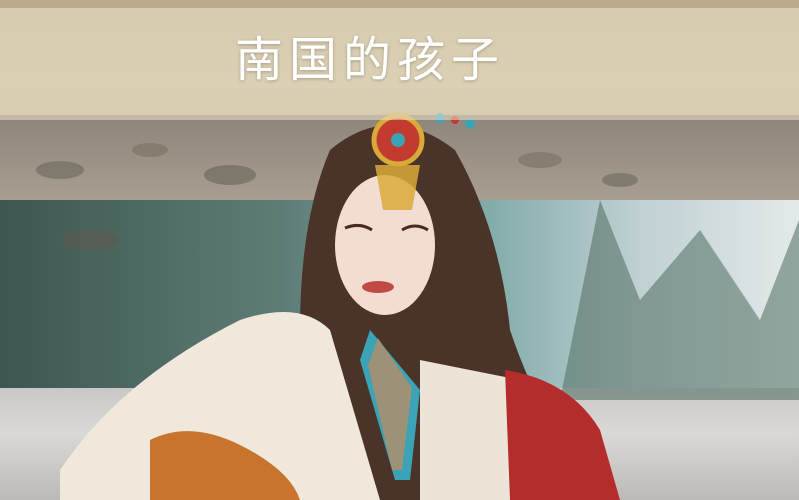 Image resolution: width=799 pixels, height=500 pixels. What do you see at coordinates (378, 287) in the screenshot?
I see `lips` at bounding box center [378, 287].